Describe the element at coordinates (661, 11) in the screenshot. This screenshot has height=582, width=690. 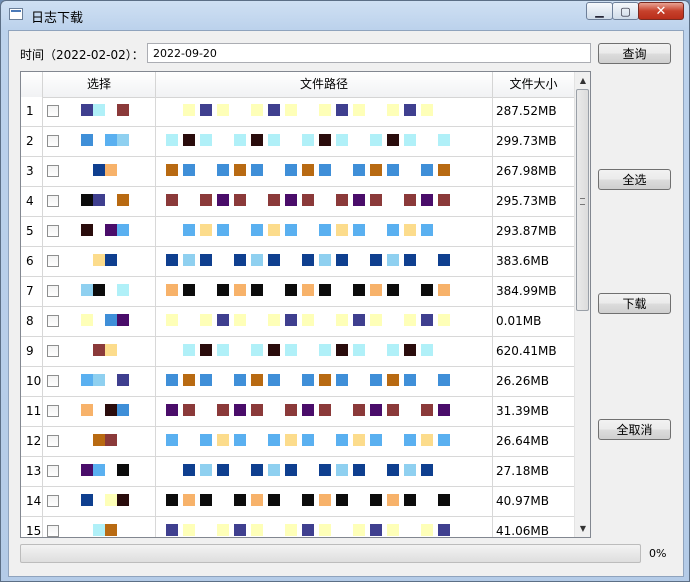
I see `close-button: ✕` at that location.